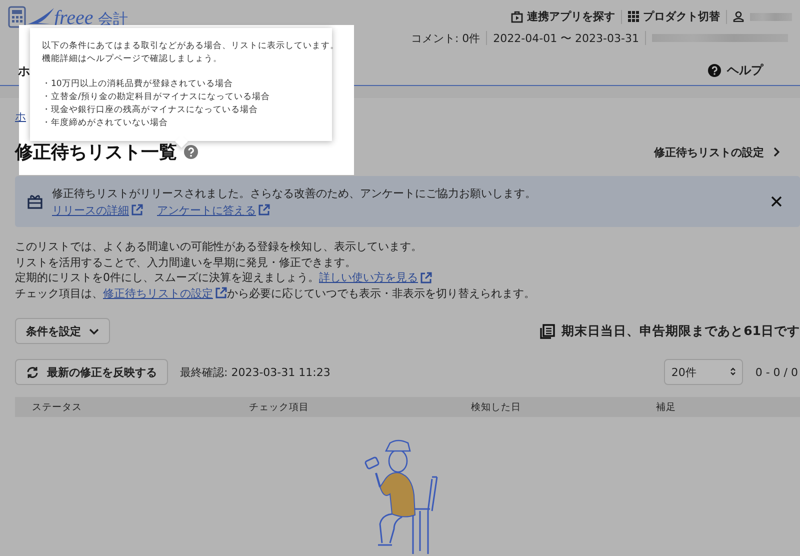  Describe the element at coordinates (105, 123) in the screenshot. I see `tooltip-bullet: ・年度締めがされていない場合` at that location.